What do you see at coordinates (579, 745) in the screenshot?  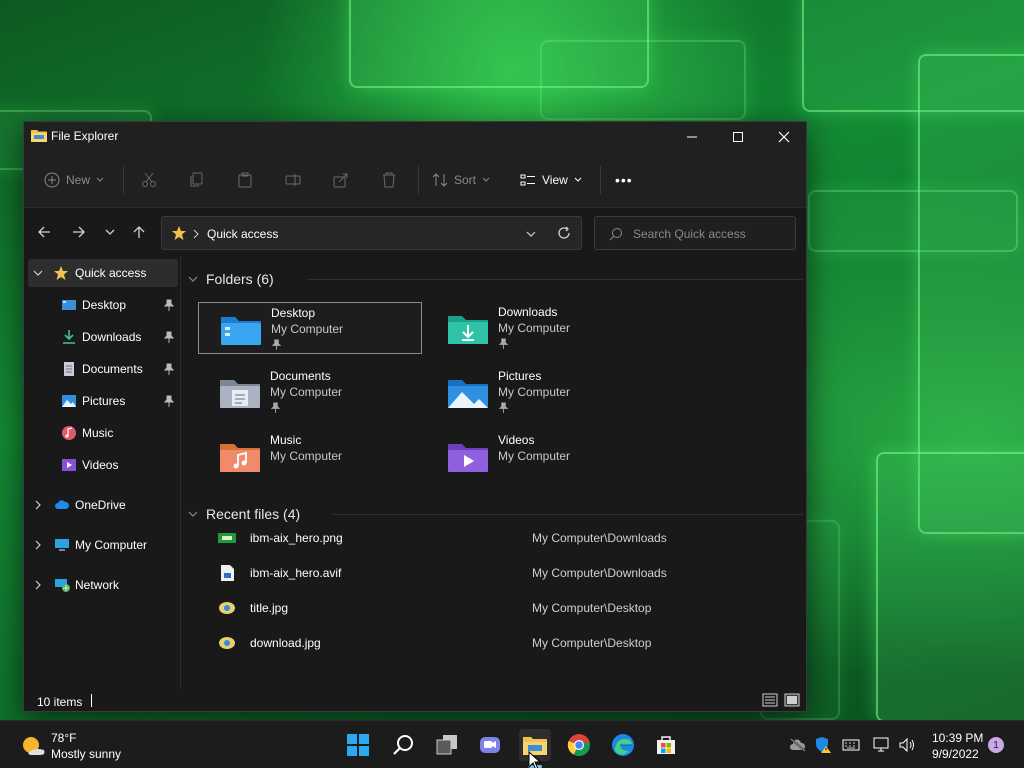 I see `chrome-button` at bounding box center [579, 745].